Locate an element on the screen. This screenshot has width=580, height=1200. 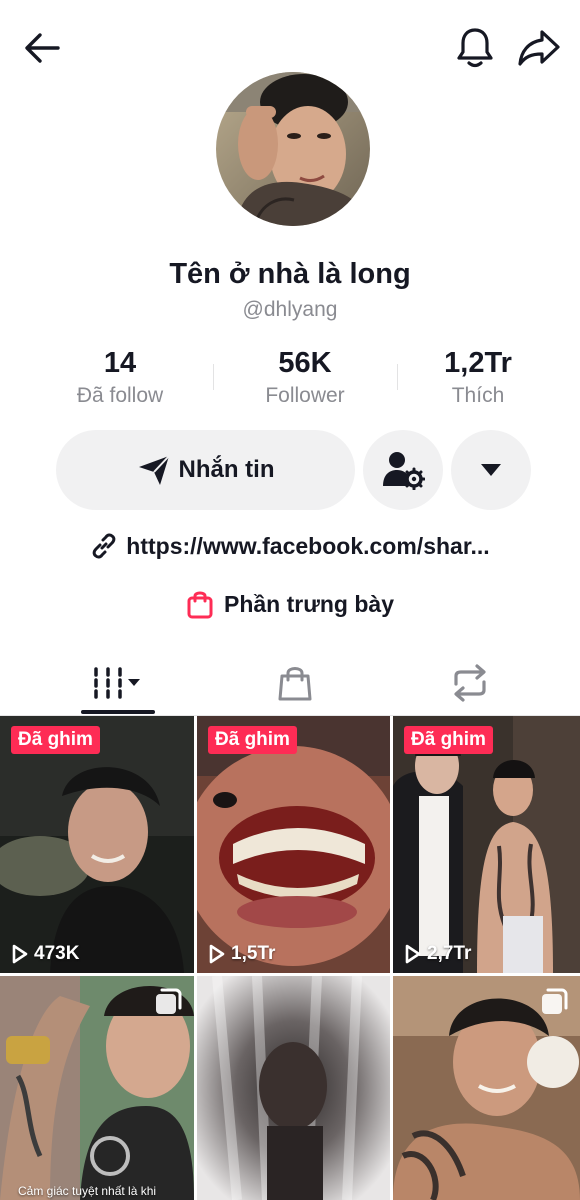
video-caption: Cảm giác tuyệt nhất là khi is located at coordinates (87, 1191).